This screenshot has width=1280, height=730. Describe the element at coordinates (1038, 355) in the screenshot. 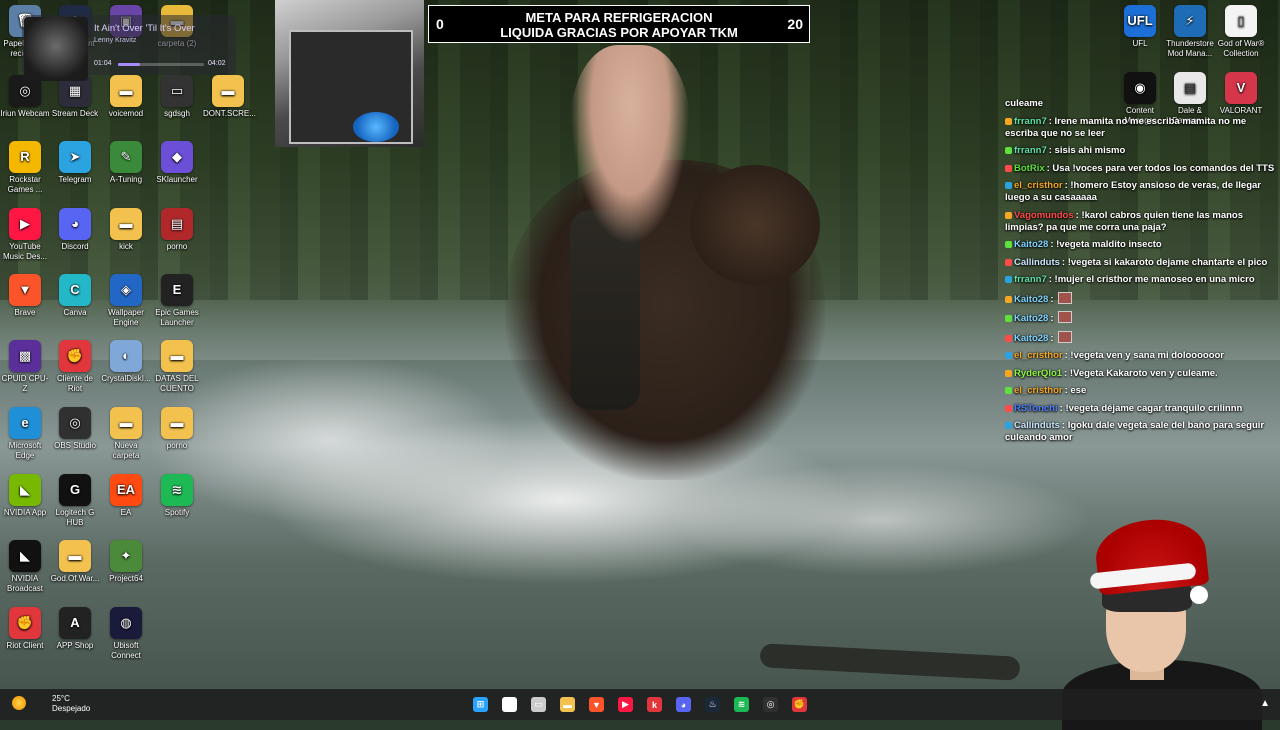

I see `chat-username: el_cristhor` at that location.